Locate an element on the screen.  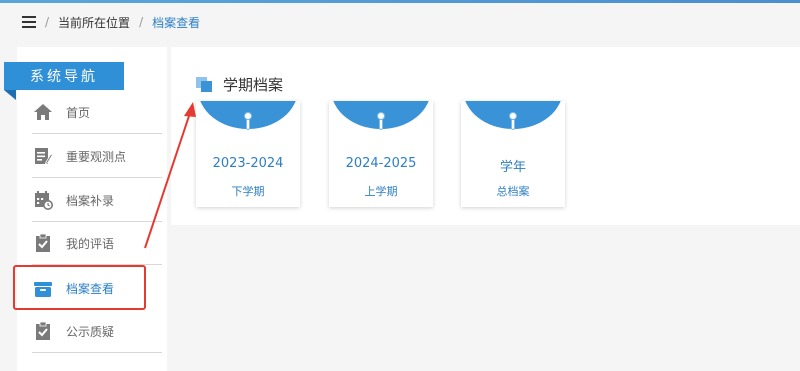
breadcrumb-bar: / 当前所在位置 / 档案查看 is located at coordinates (400, 22).